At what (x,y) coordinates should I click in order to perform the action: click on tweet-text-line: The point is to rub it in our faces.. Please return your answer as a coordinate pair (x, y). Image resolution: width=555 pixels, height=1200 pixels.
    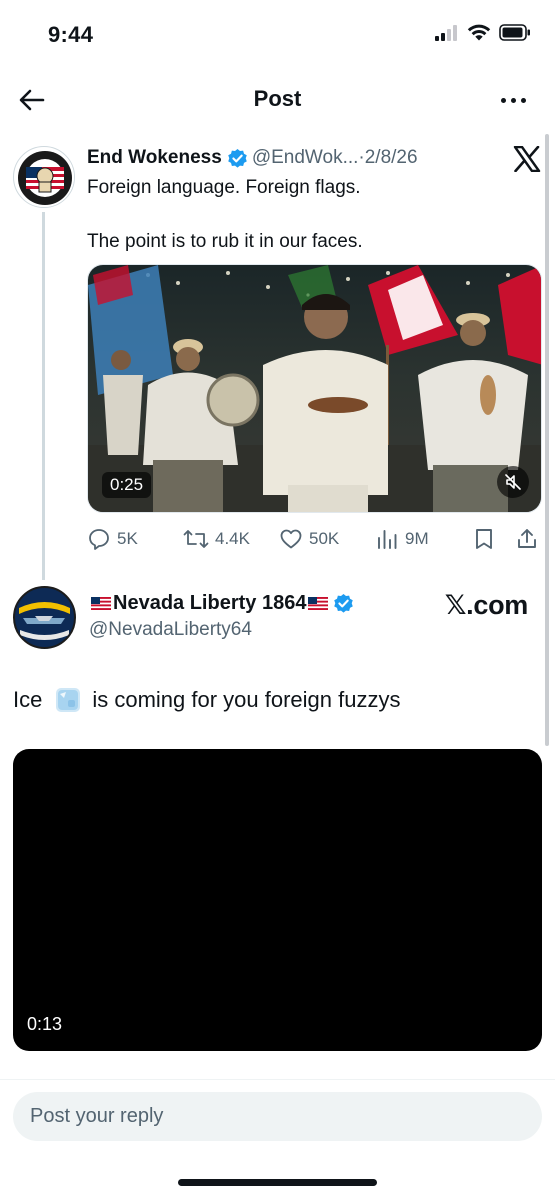
    Looking at the image, I should click on (225, 241).